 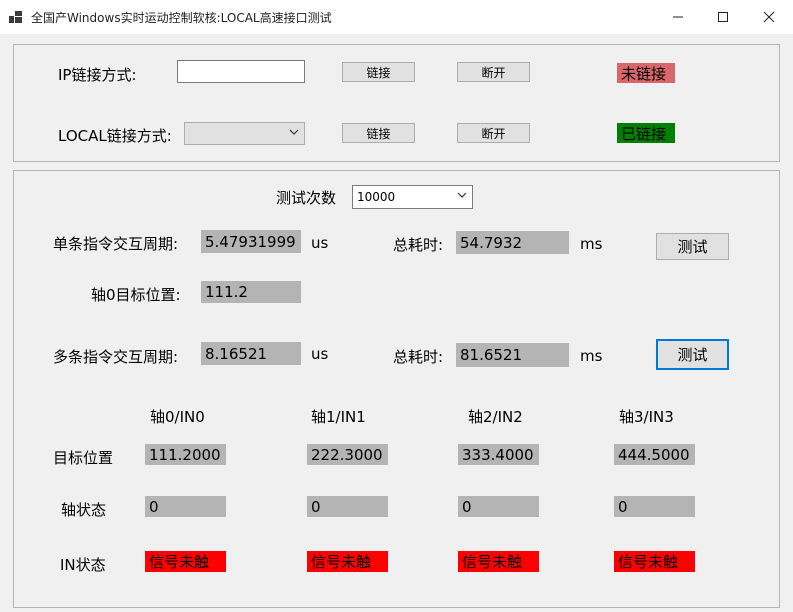 What do you see at coordinates (396, 17) in the screenshot?
I see `title-bar: 全国产Windows实时运动控制软核:LOCAL高速接口测试` at bounding box center [396, 17].